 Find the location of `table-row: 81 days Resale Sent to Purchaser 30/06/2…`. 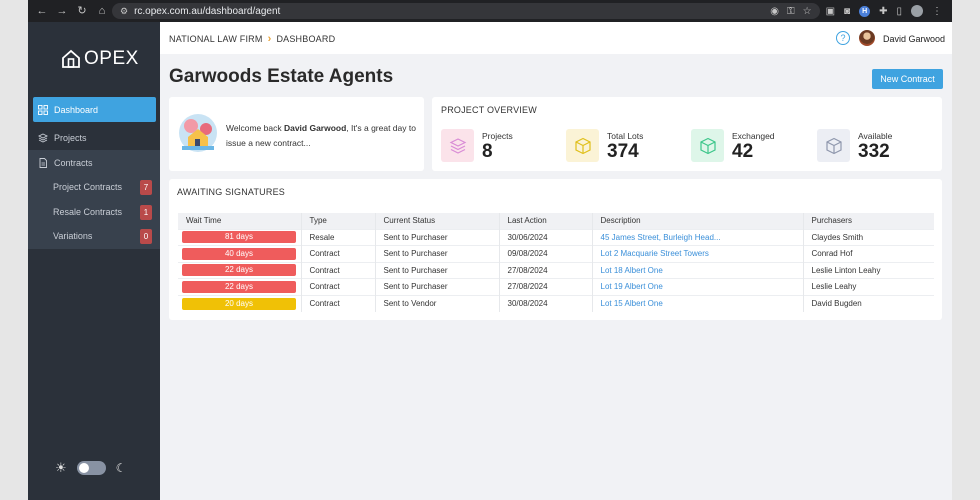

table-row: 81 days Resale Sent to Purchaser 30/06/2… is located at coordinates (556, 237).